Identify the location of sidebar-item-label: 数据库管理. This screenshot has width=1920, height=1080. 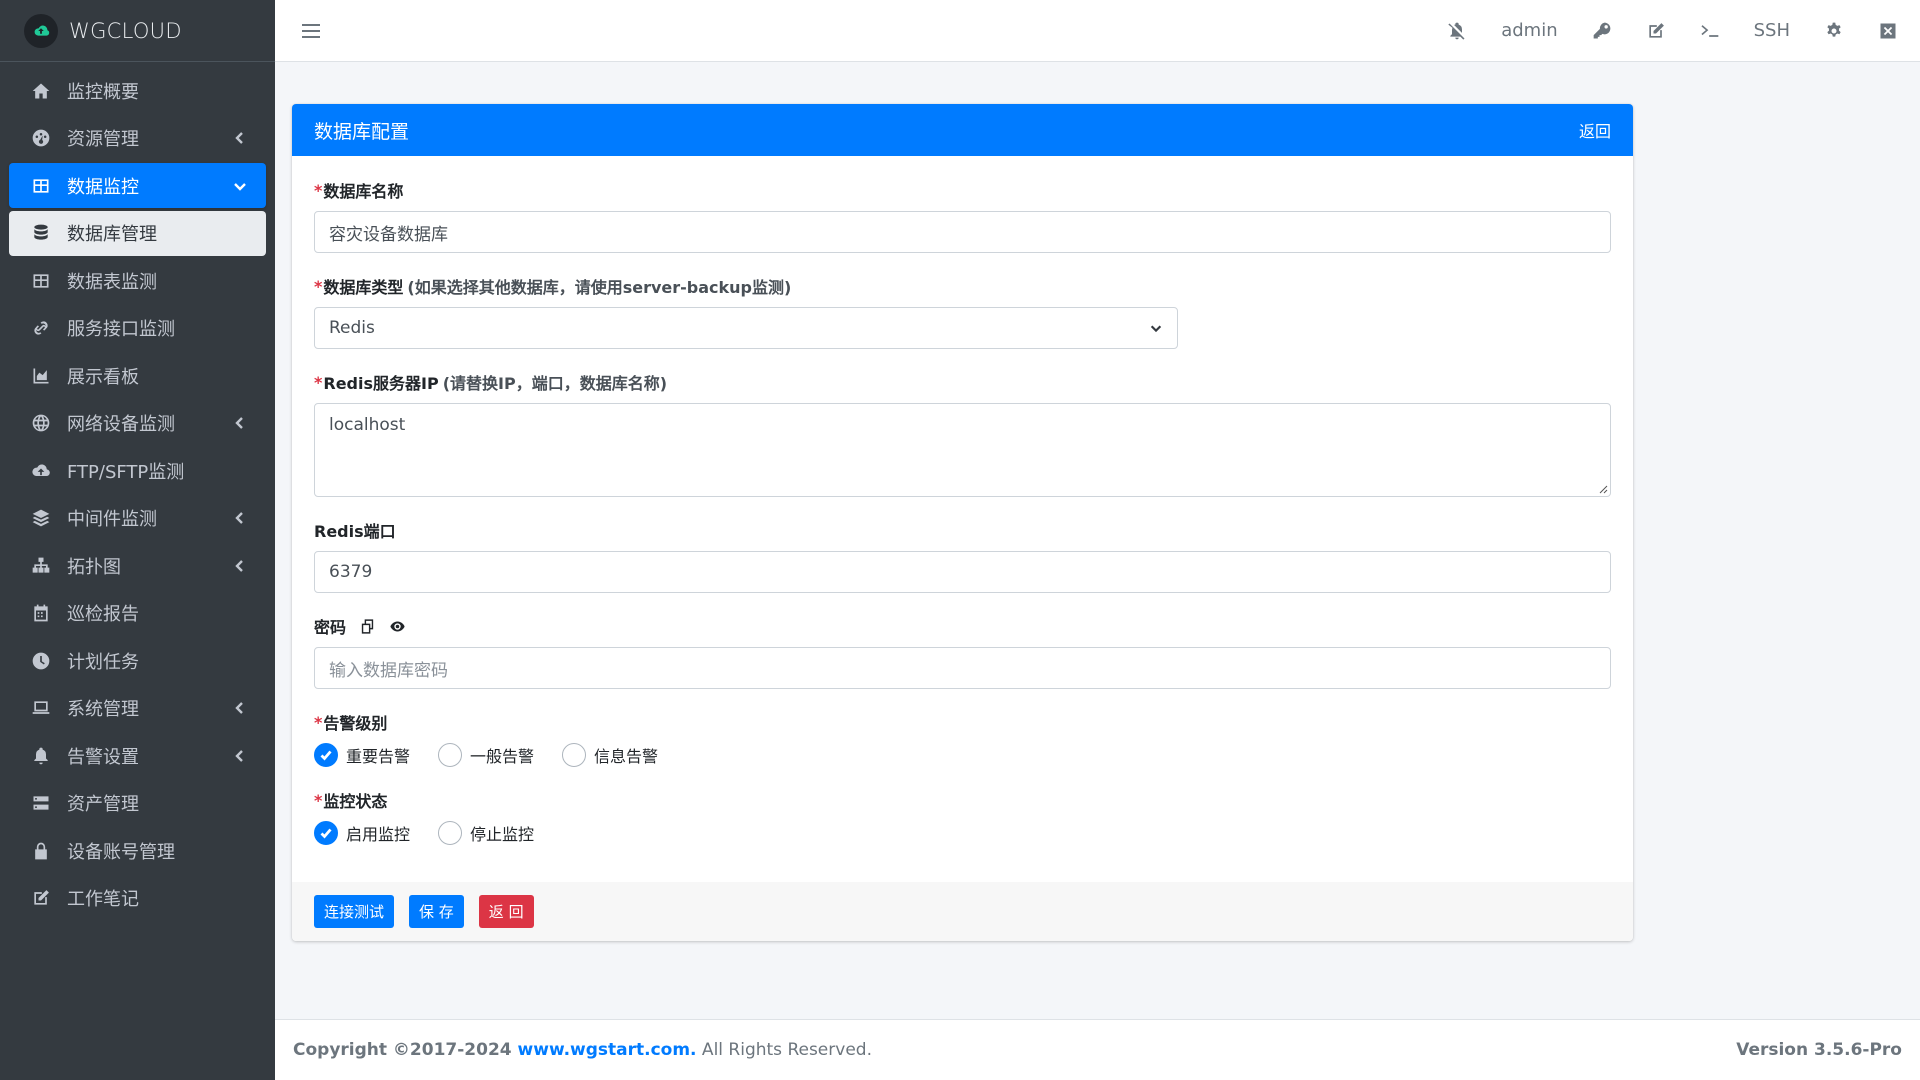
(112, 234).